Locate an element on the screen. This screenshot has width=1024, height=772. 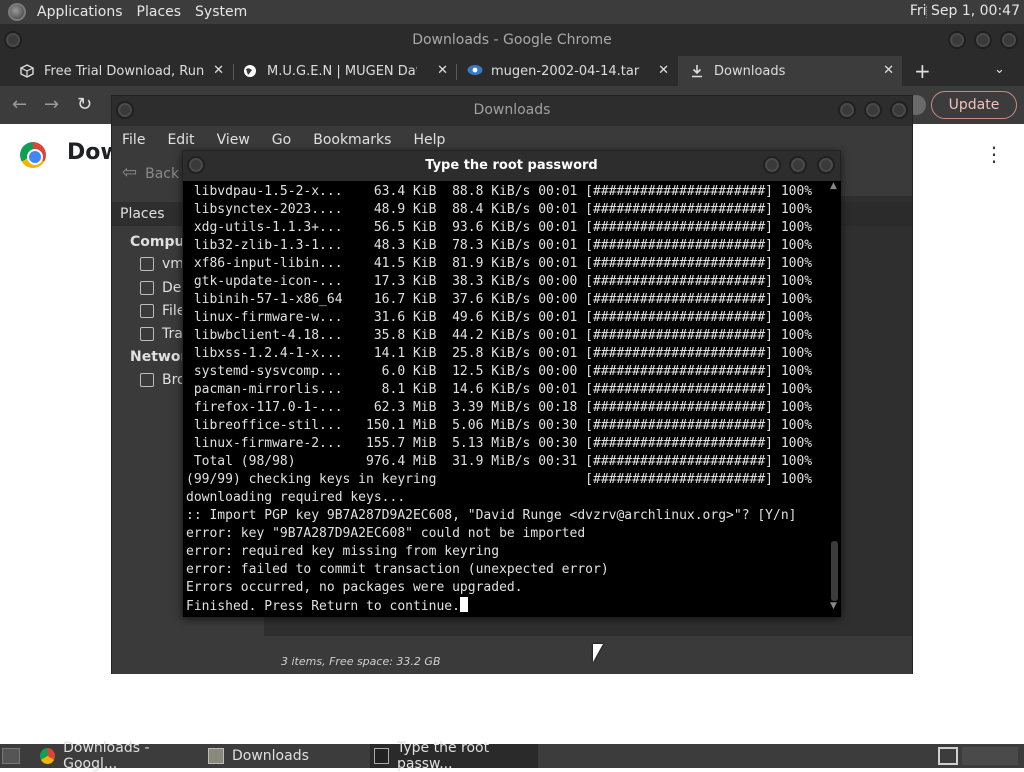
applications-menu: Applications is located at coordinates (80, 12).